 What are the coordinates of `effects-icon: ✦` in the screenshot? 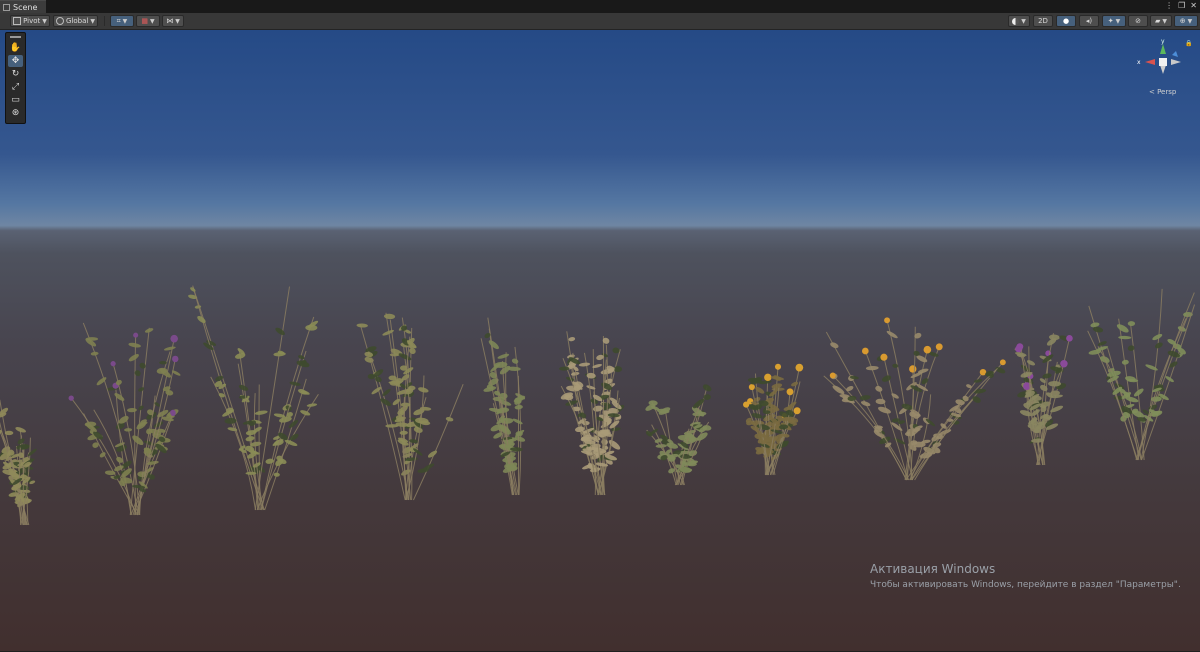 It's located at (1110, 21).